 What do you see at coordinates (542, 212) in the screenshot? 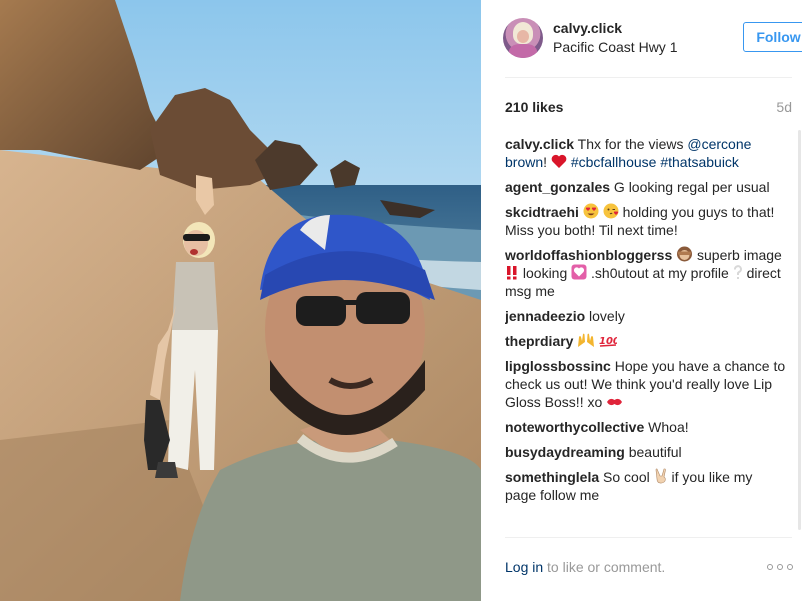
I see `comment-username: skcidtraehi` at bounding box center [542, 212].